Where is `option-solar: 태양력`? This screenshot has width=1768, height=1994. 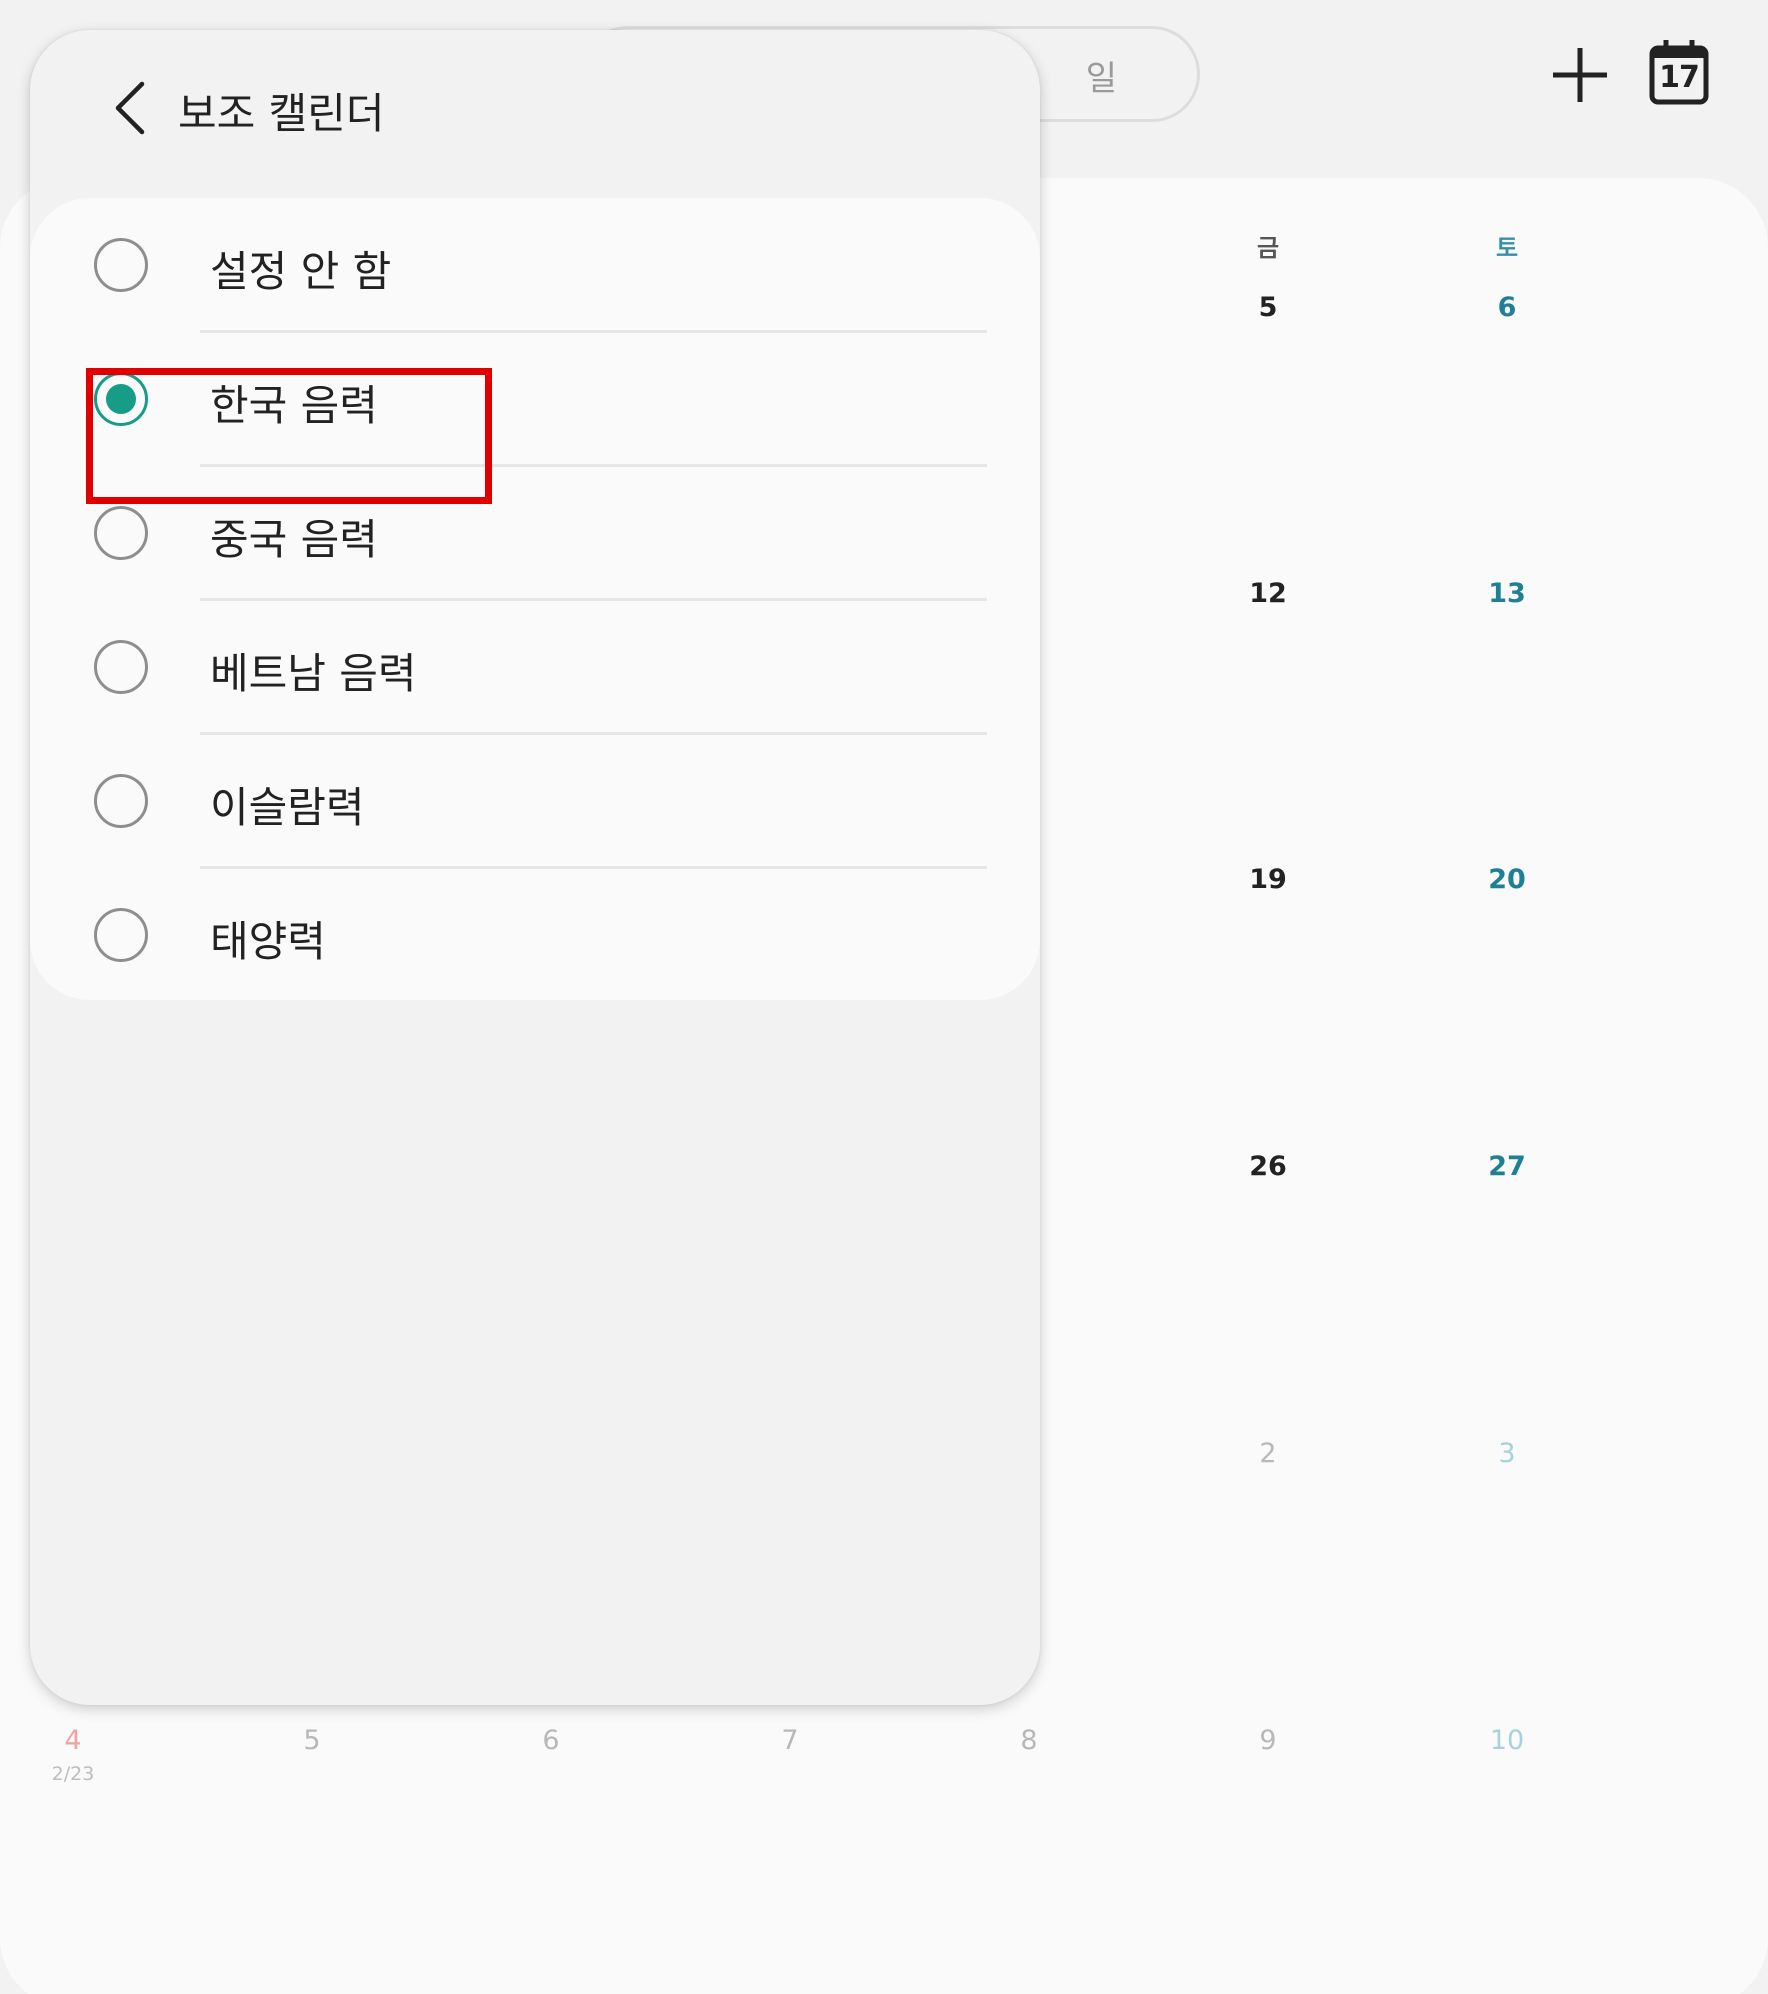 option-solar: 태양력 is located at coordinates (535, 935).